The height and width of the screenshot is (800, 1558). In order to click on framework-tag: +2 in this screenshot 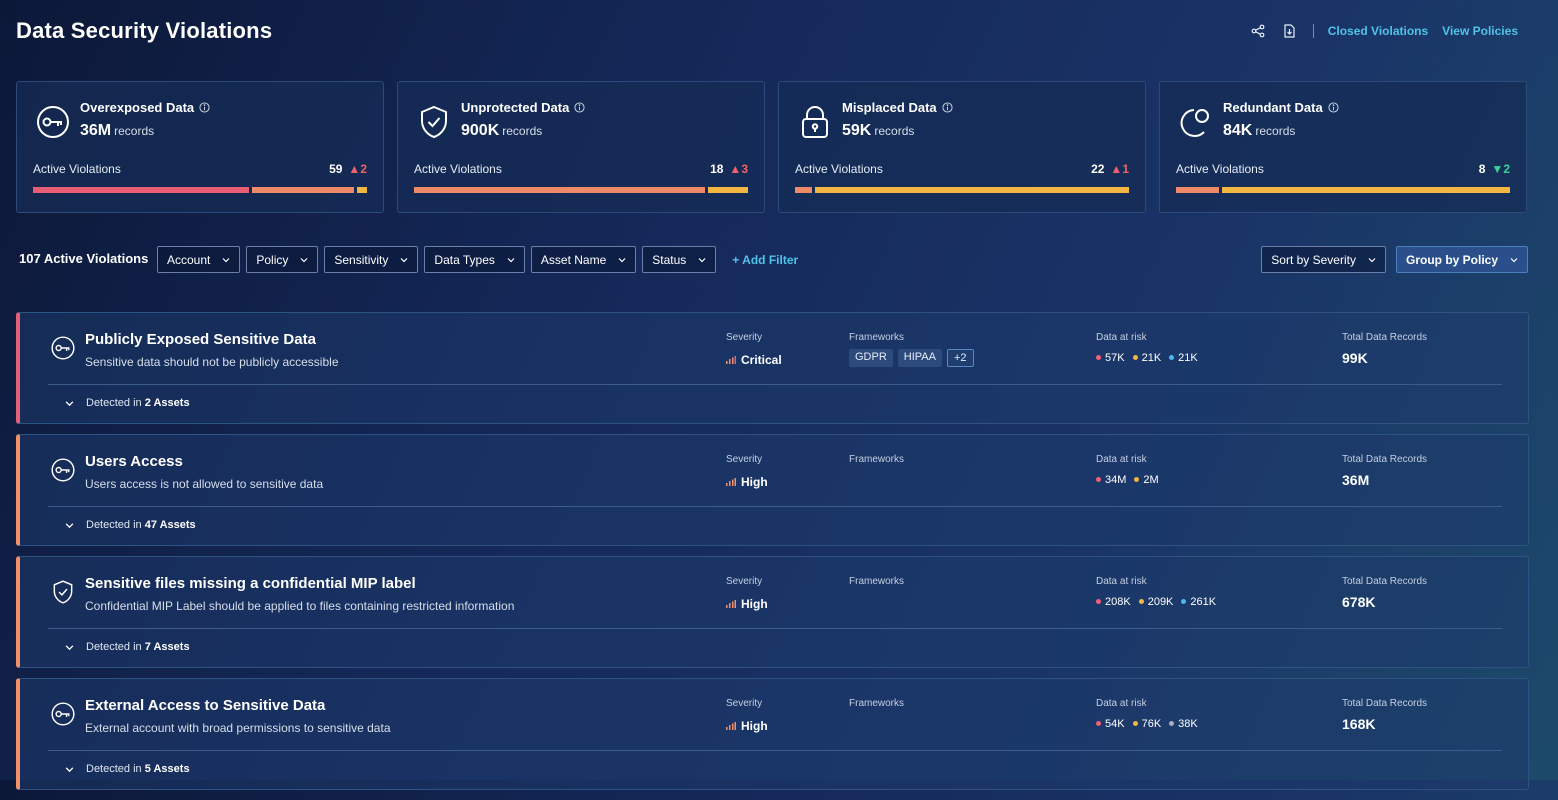, I will do `click(960, 358)`.